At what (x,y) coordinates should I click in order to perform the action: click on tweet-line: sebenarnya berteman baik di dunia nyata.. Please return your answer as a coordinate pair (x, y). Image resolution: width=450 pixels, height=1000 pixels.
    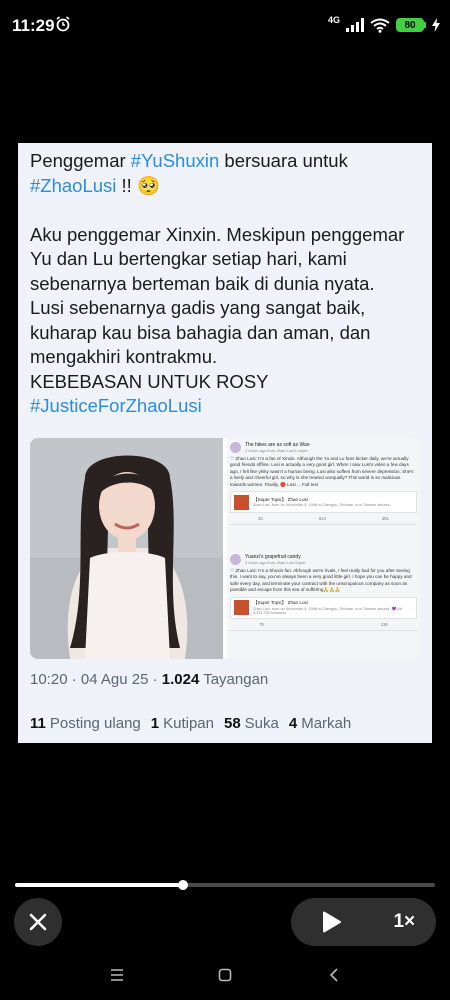
    Looking at the image, I should click on (227, 284).